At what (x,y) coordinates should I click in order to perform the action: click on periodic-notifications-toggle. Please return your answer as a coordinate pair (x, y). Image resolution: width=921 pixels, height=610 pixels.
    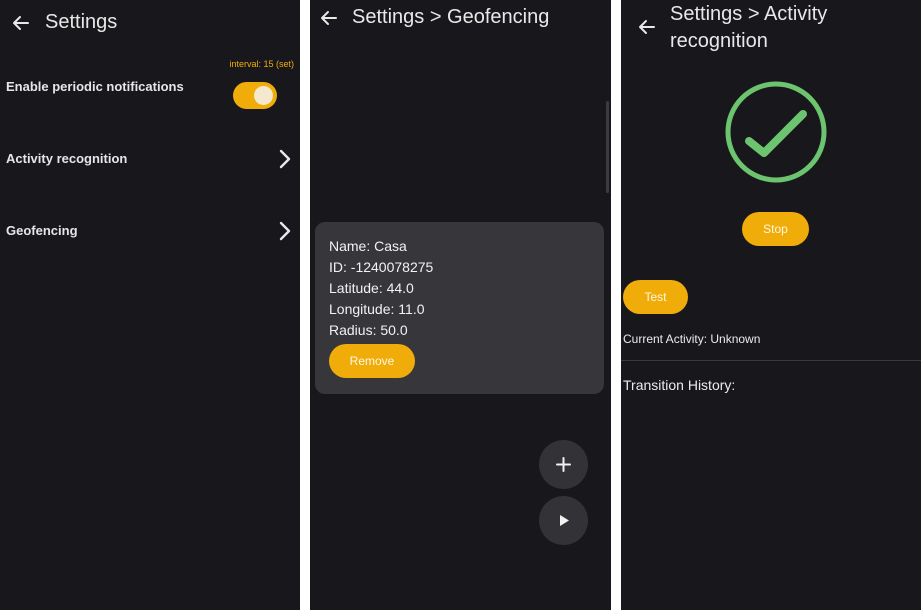
    Looking at the image, I should click on (255, 95).